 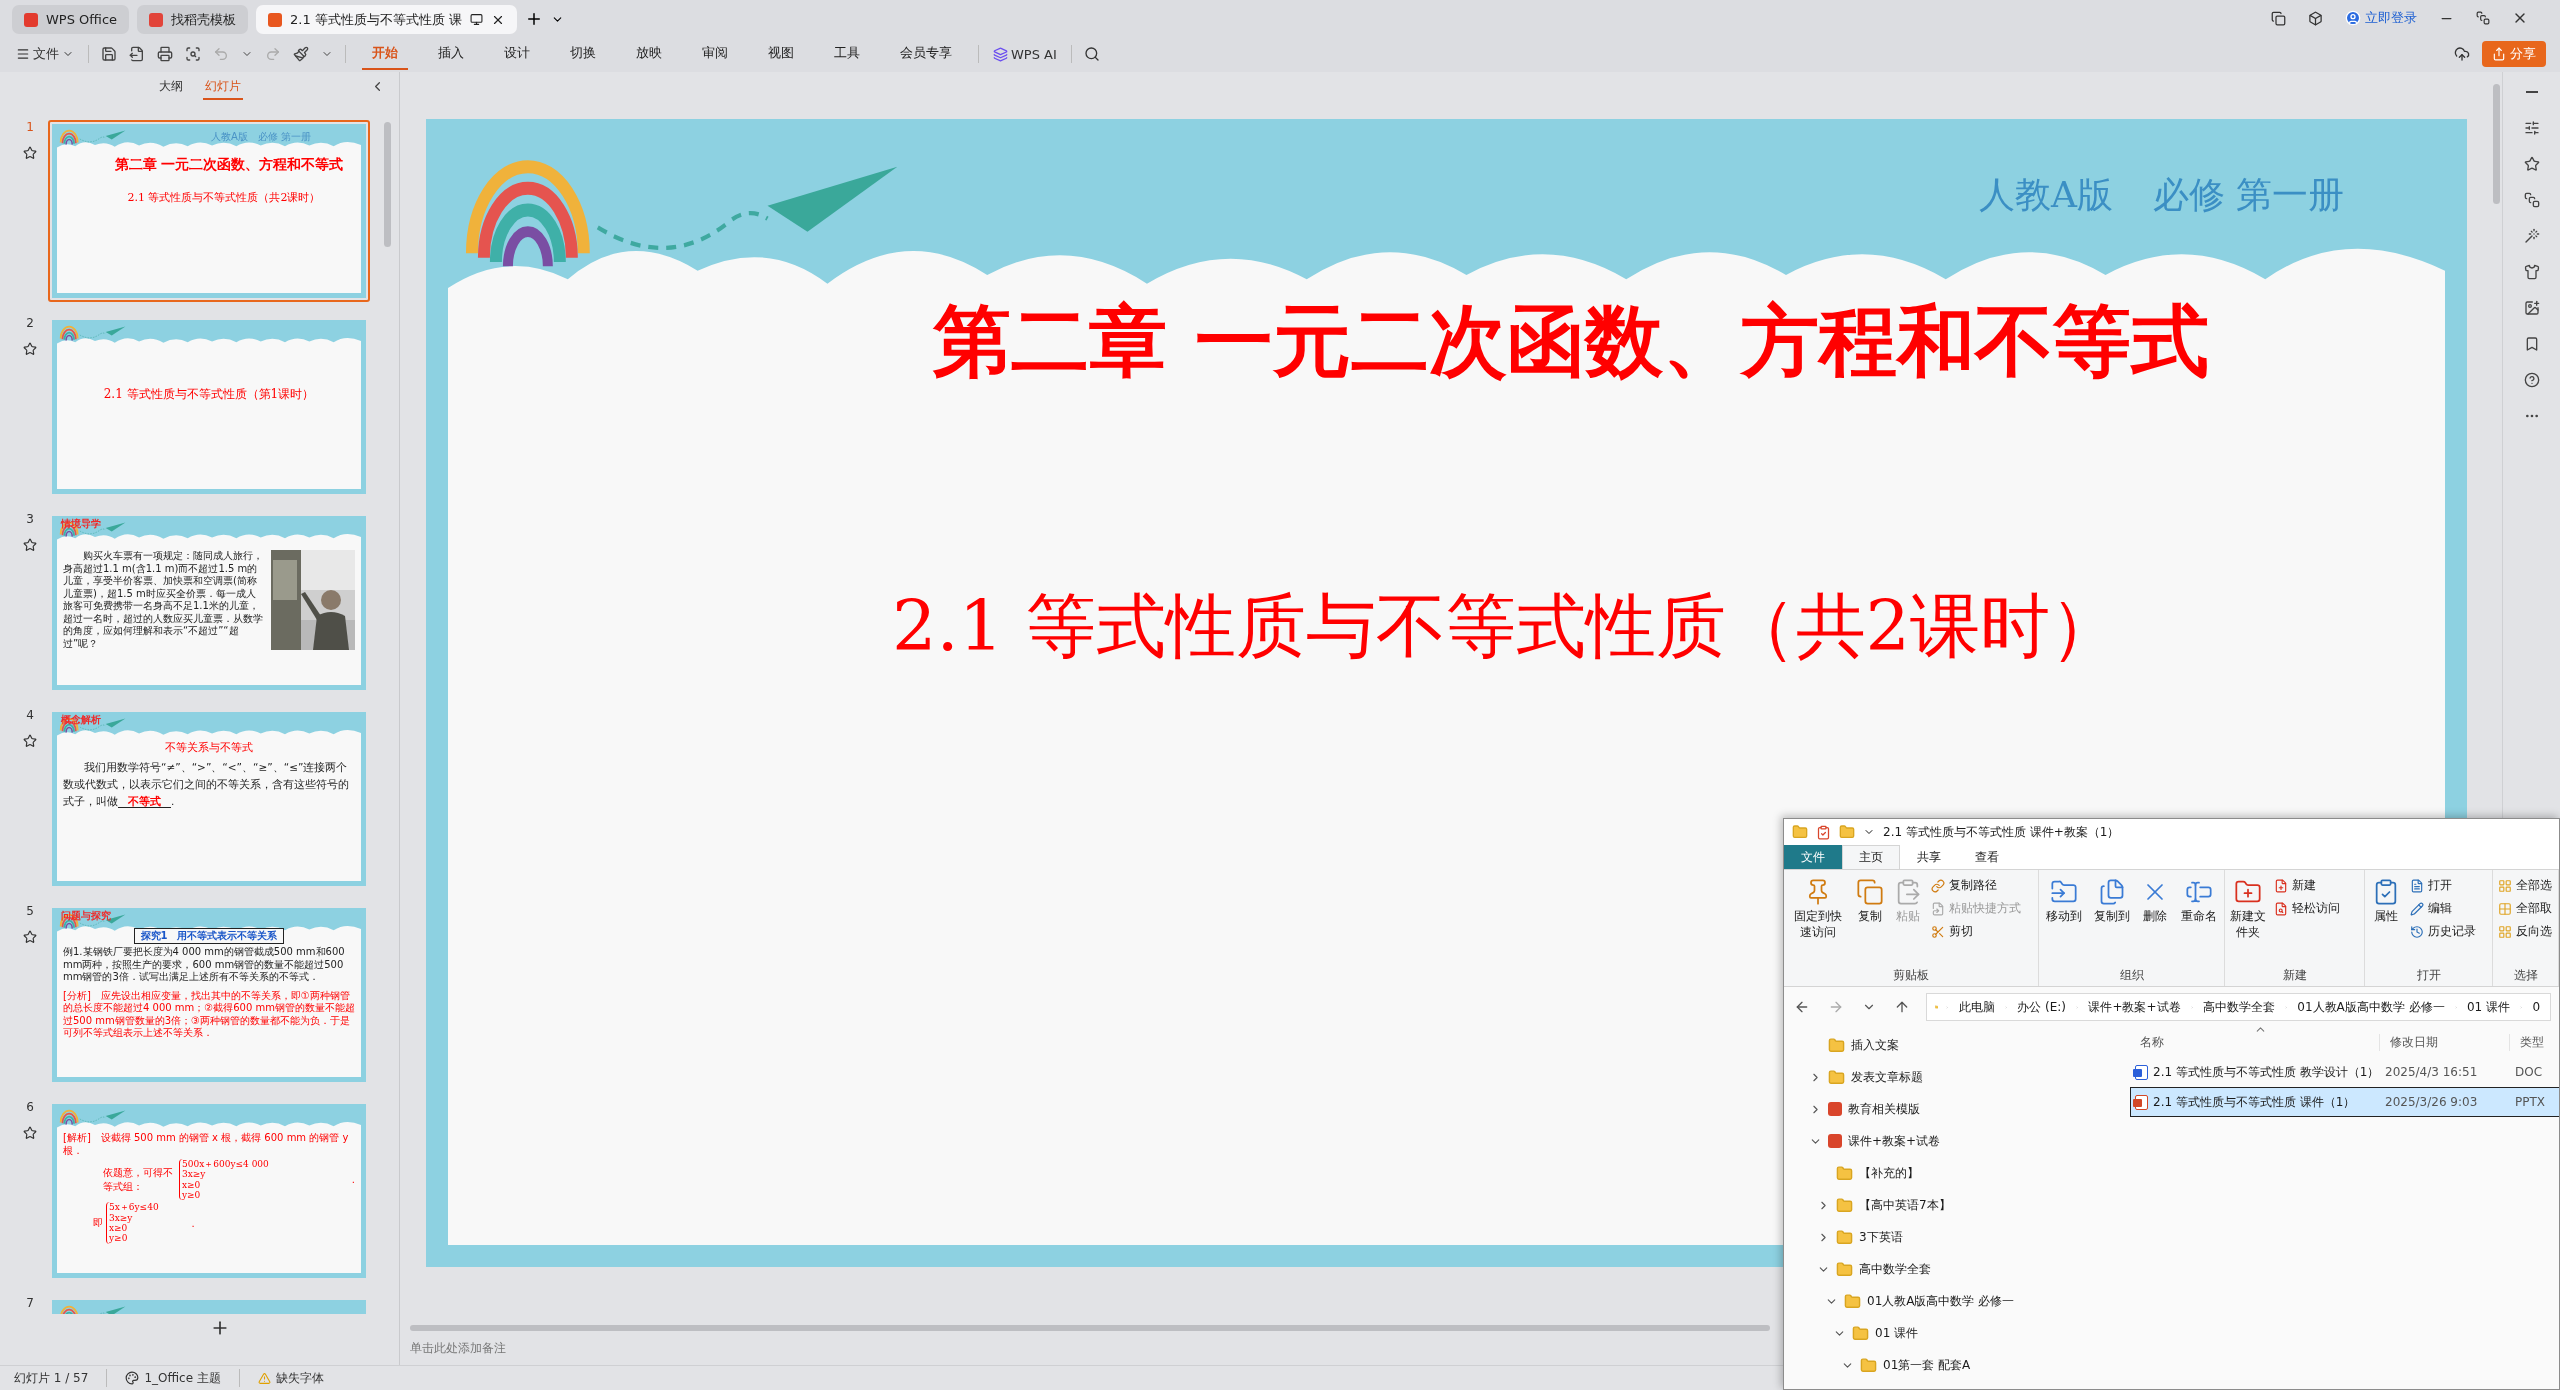 What do you see at coordinates (2141, 1072) in the screenshot?
I see `file-icon` at bounding box center [2141, 1072].